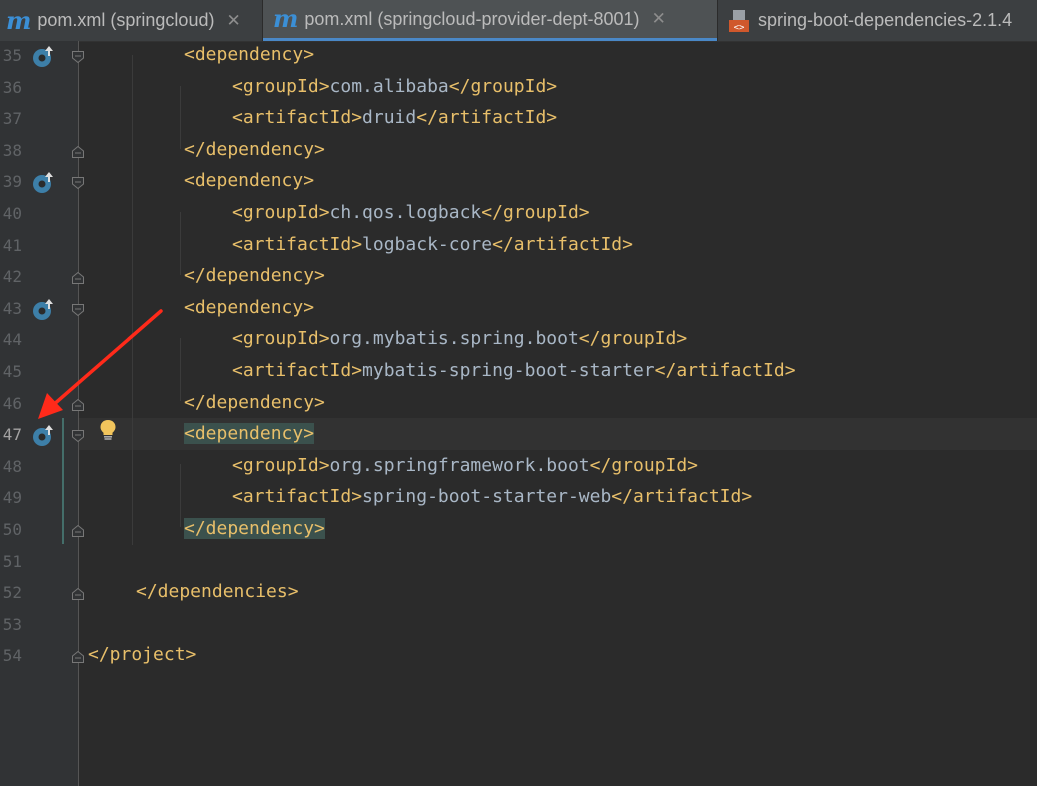 This screenshot has height=786, width=1037. I want to click on lightbulb-icon, so click(108, 430).